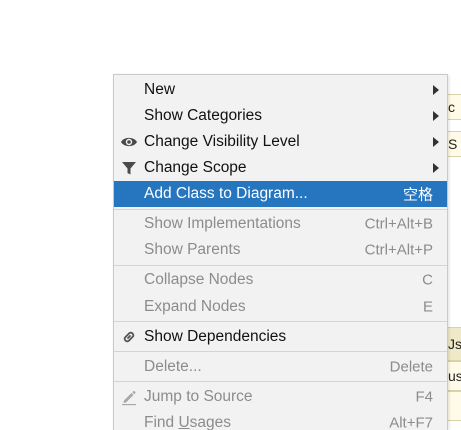 The height and width of the screenshot is (430, 461). I want to click on link-icon, so click(129, 337).